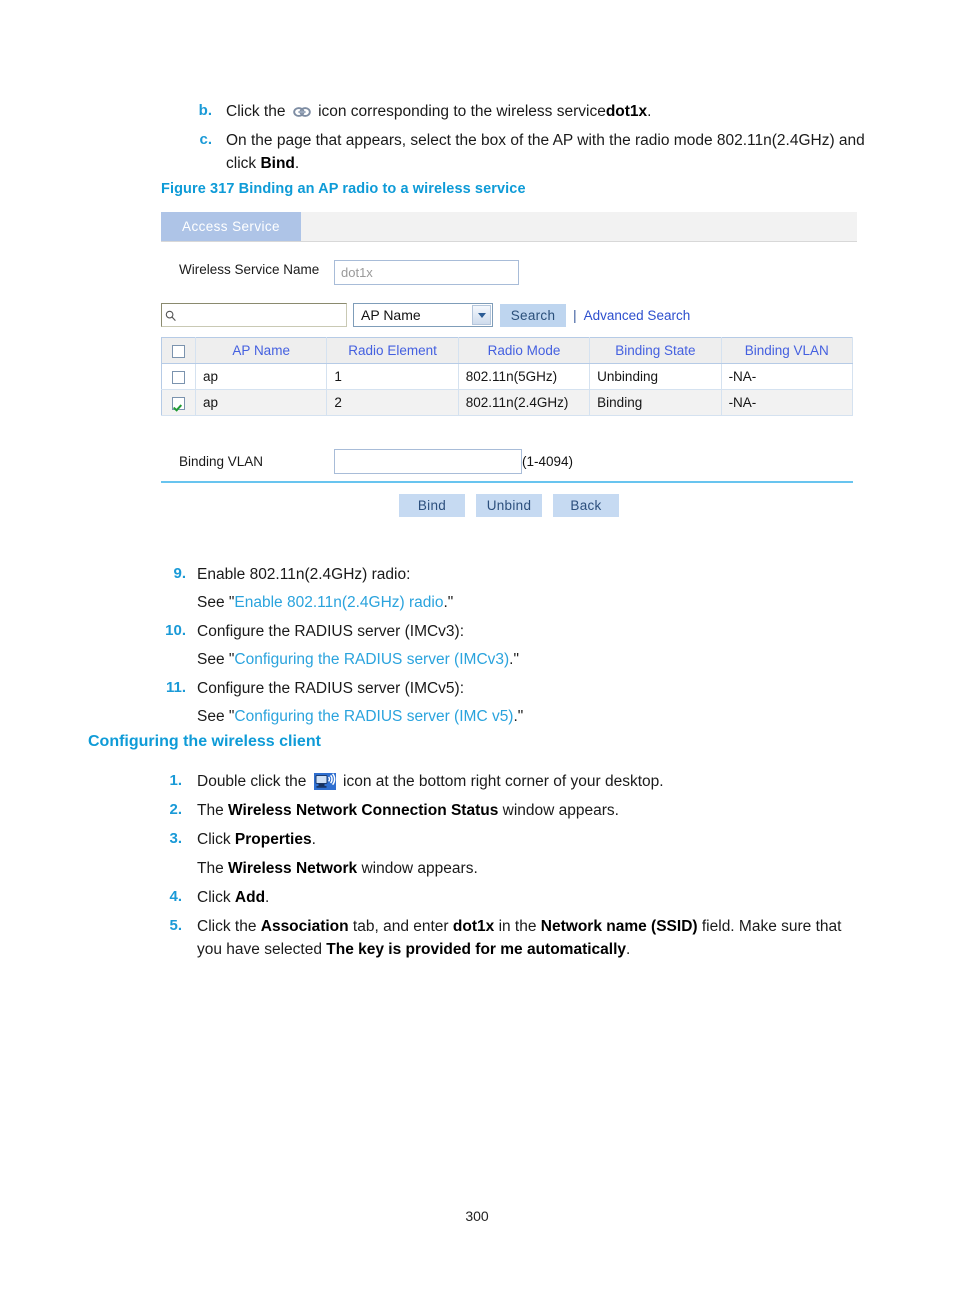 The image size is (954, 1296). Describe the element at coordinates (392, 376) in the screenshot. I see `cell-radio-element: 1` at that location.